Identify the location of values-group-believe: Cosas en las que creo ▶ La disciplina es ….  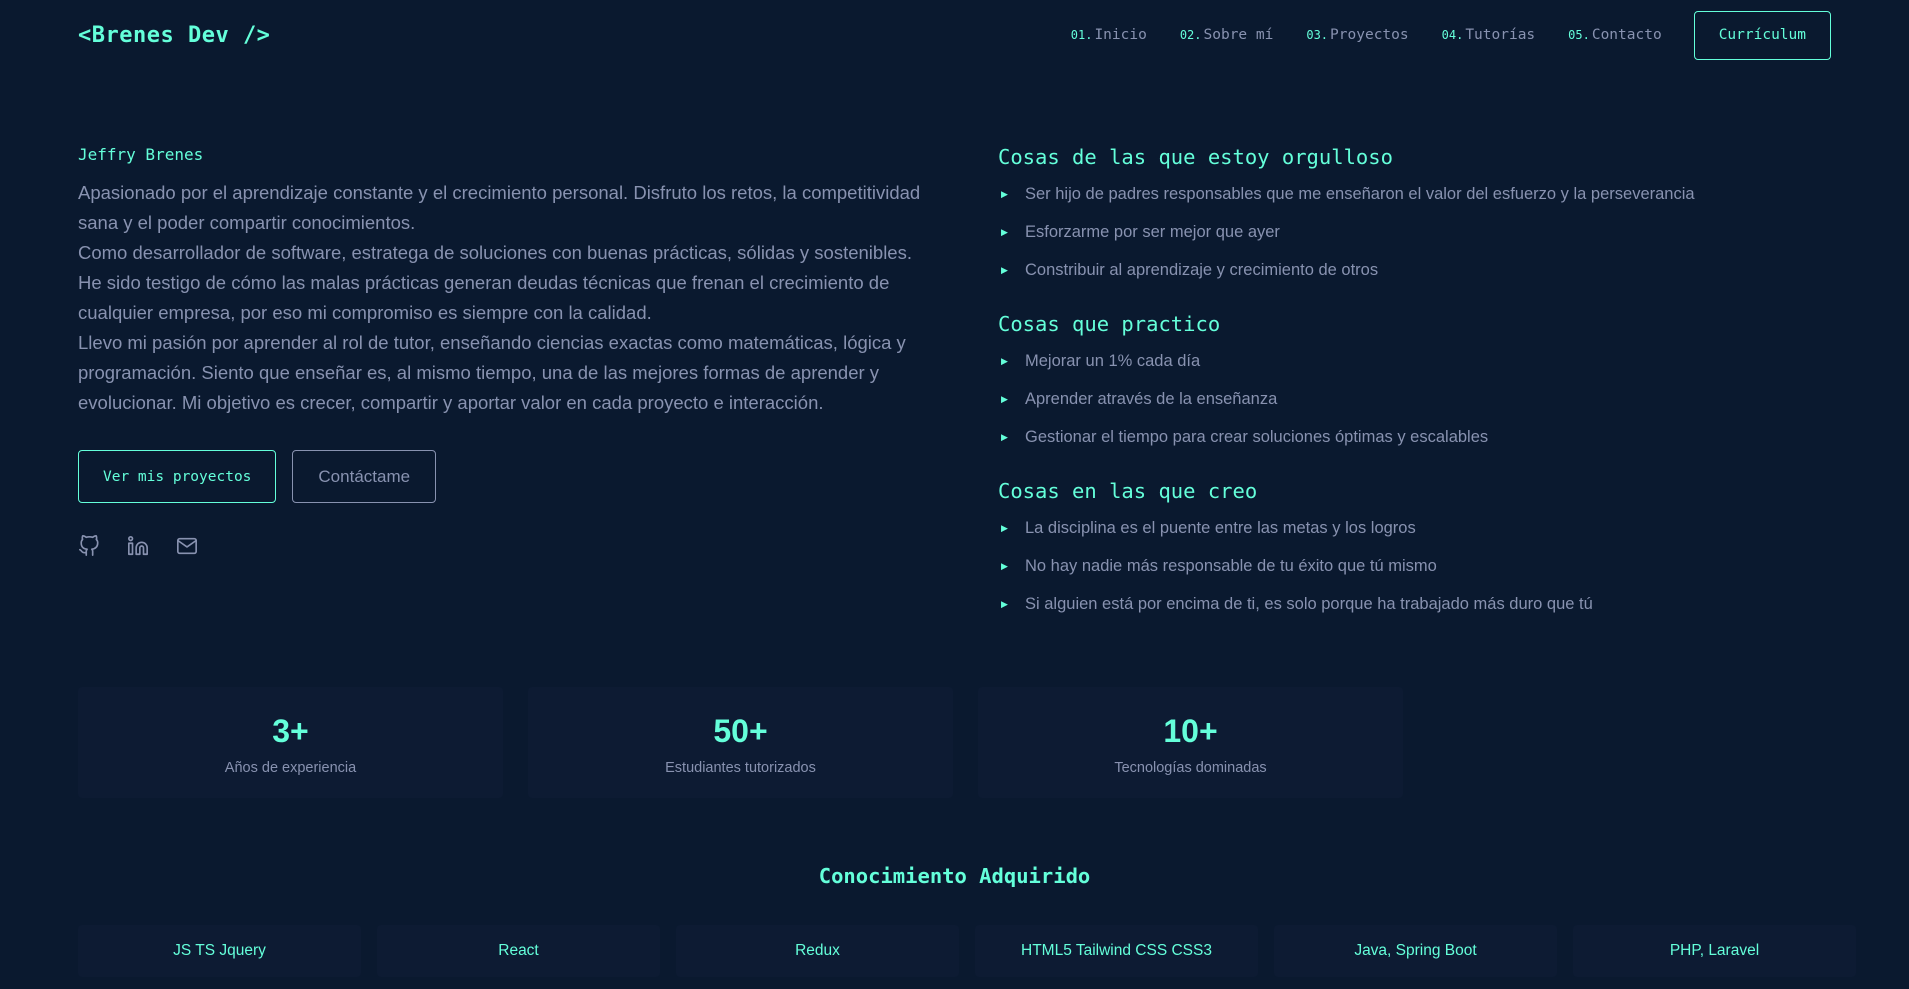
(1428, 551).